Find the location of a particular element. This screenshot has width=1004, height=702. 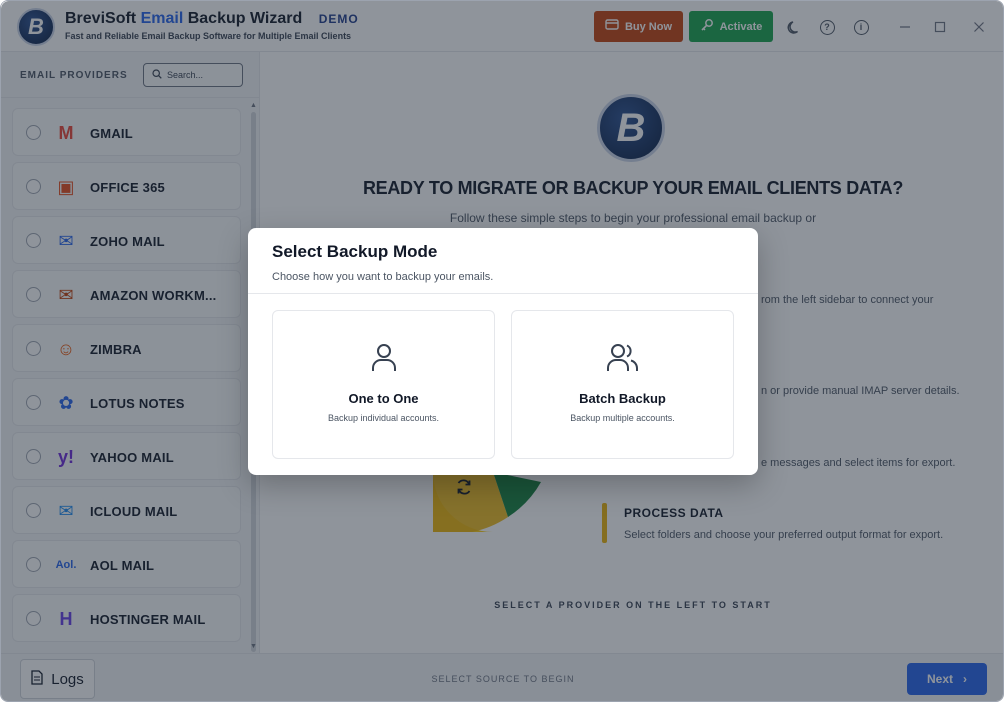

modal-divider is located at coordinates (503, 293).